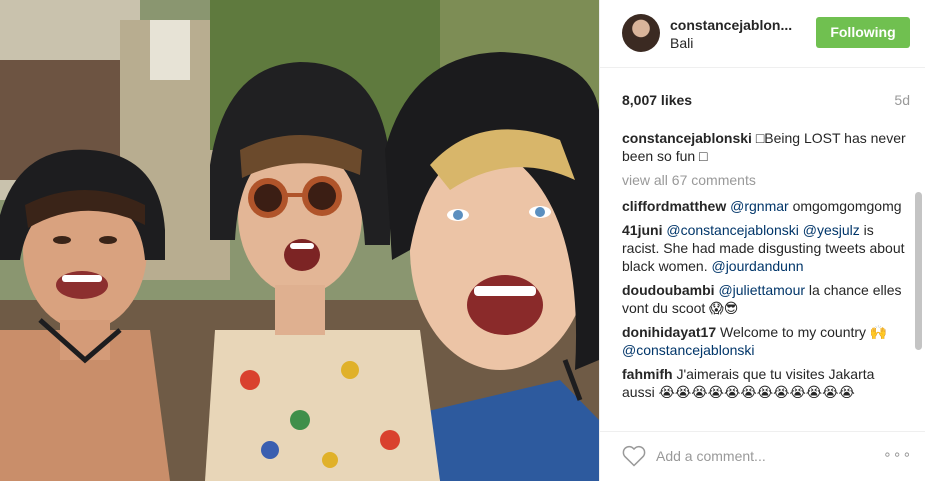  I want to click on comment-username: donihidayat17, so click(669, 332).